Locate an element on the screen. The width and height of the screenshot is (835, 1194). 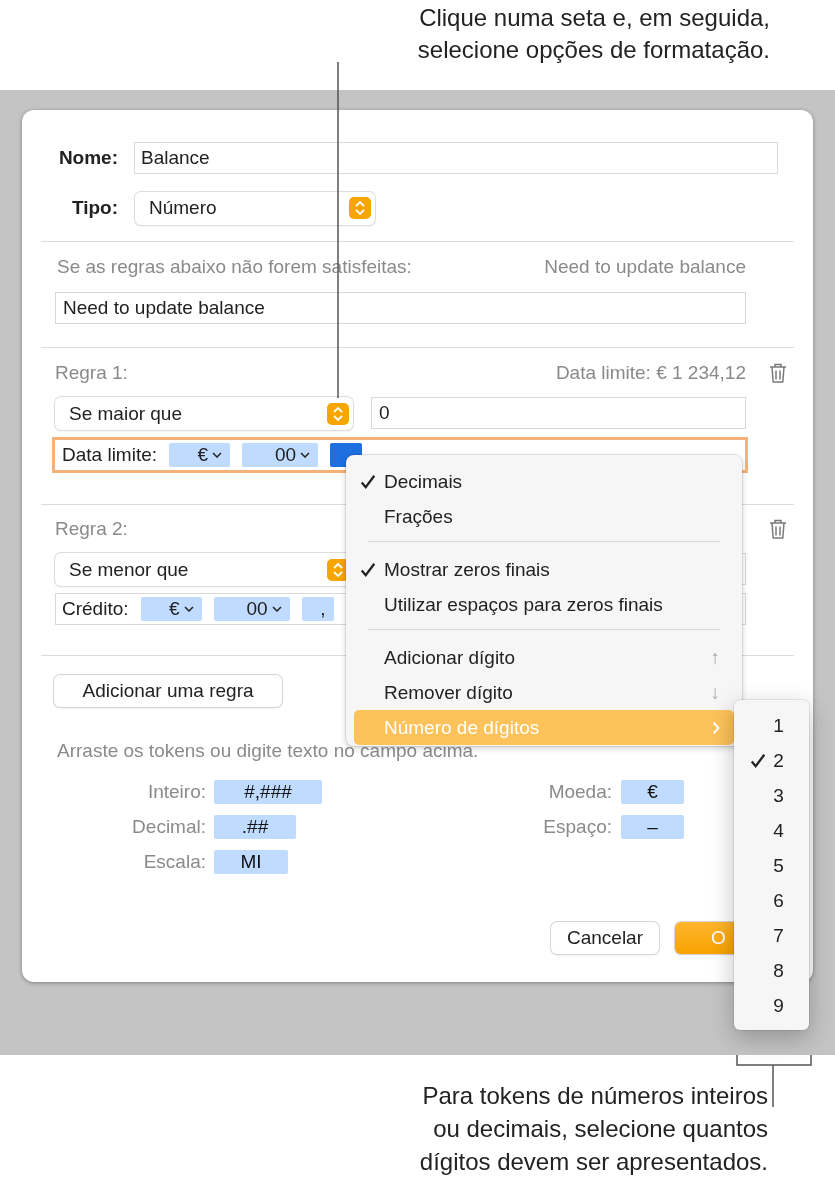
menu-item: 2 is located at coordinates (771, 761).